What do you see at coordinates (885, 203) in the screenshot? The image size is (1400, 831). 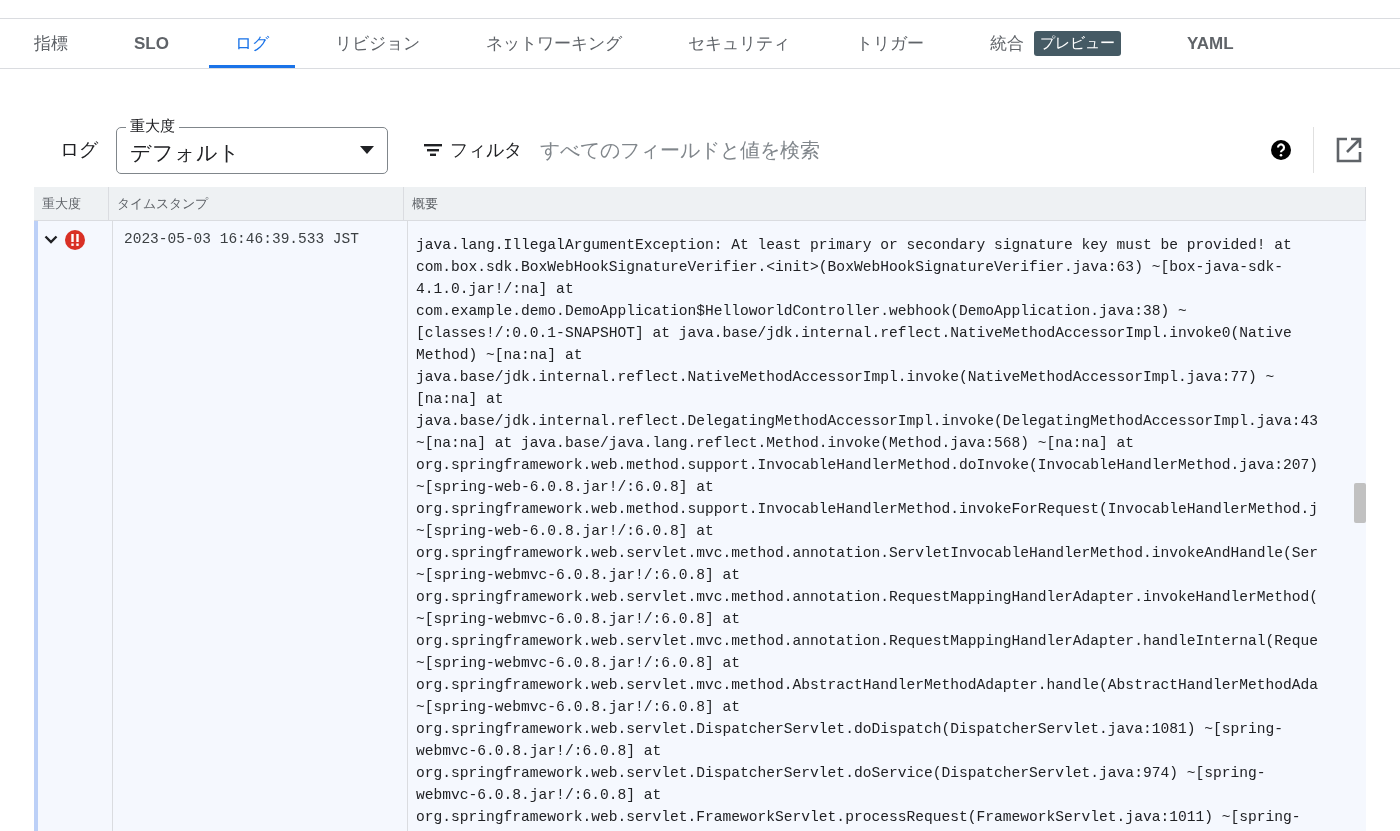 I see `column-header: 概要` at bounding box center [885, 203].